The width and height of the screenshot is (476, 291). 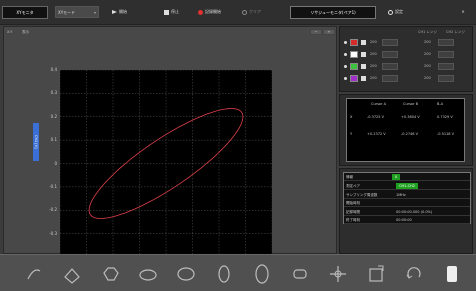 What do you see at coordinates (395, 12) in the screenshot?
I see `settings-button: 設定` at bounding box center [395, 12].